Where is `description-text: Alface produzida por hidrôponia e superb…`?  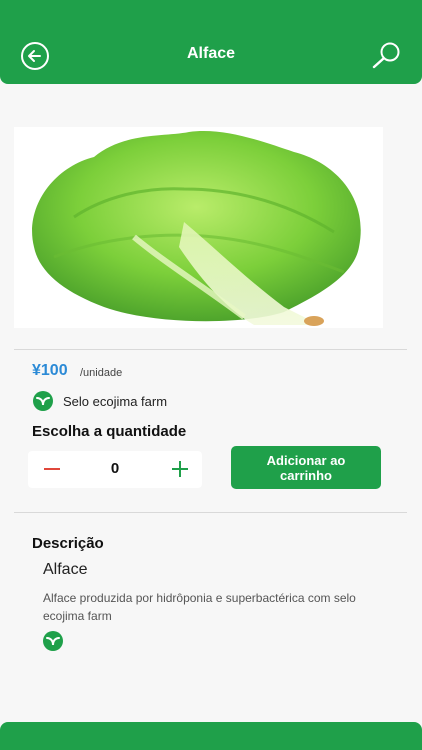 description-text: Alface produzida por hidrôponia e superb… is located at coordinates (199, 607).